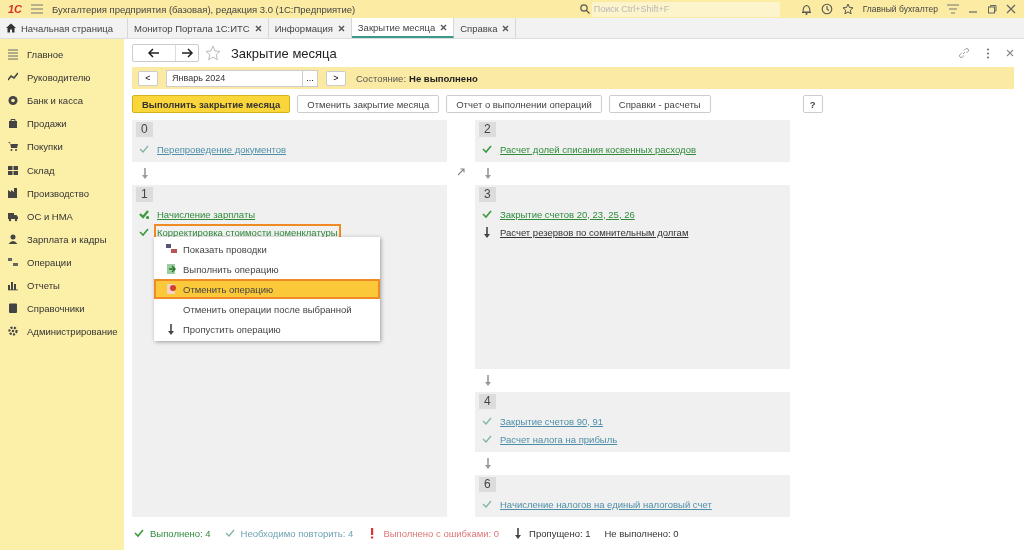 Image resolution: width=1024 pixels, height=550 pixels. What do you see at coordinates (72, 332) in the screenshot?
I see `sidebar-item: Администрирование` at bounding box center [72, 332].